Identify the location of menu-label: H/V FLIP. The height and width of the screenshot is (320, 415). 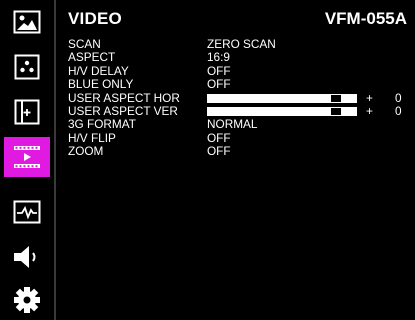
(92, 137).